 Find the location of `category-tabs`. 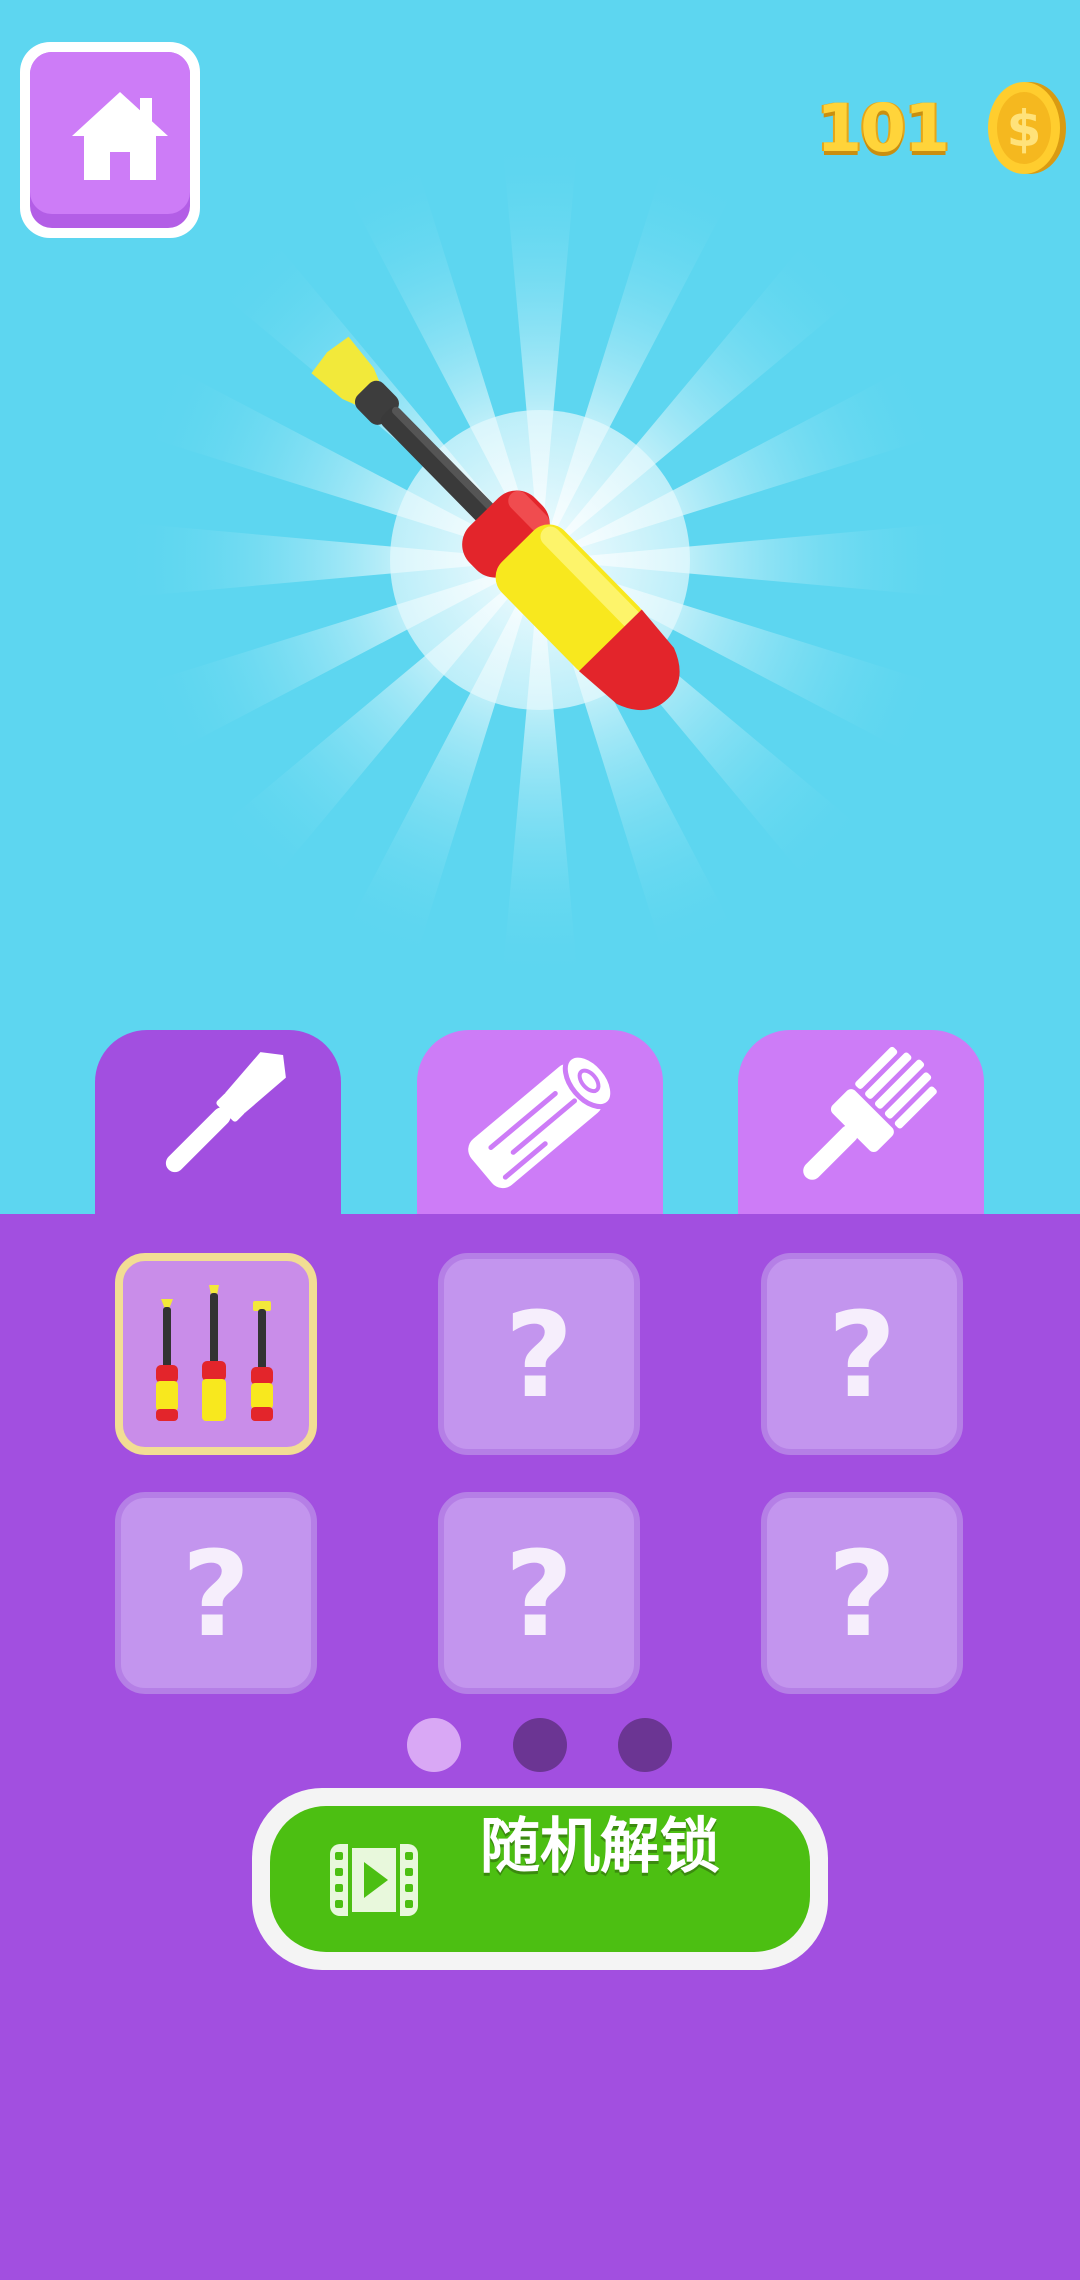

category-tabs is located at coordinates (540, 1125).